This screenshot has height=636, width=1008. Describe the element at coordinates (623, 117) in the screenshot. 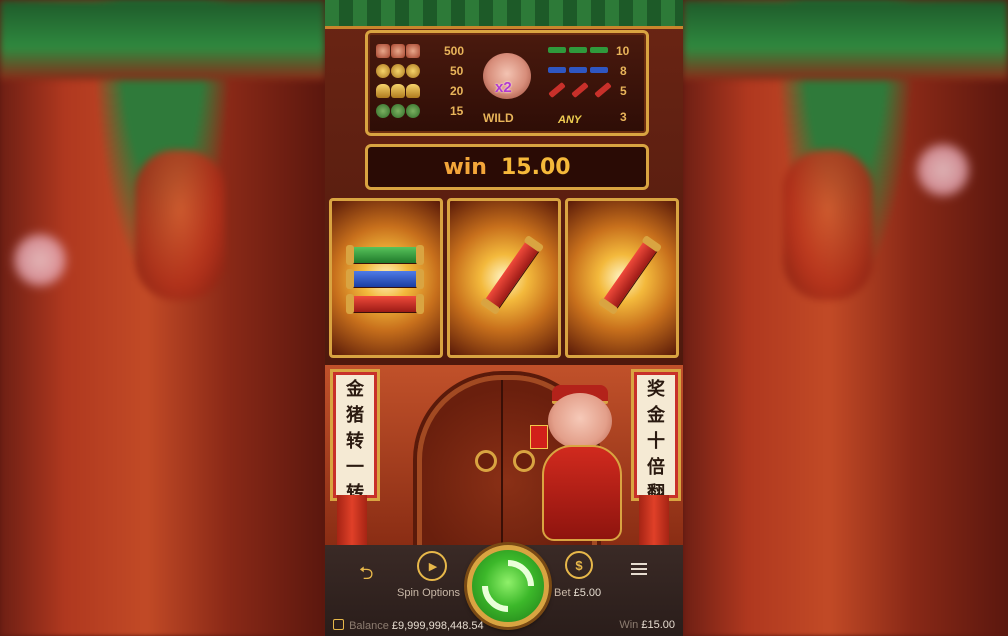

I see `payout-value: 3` at that location.